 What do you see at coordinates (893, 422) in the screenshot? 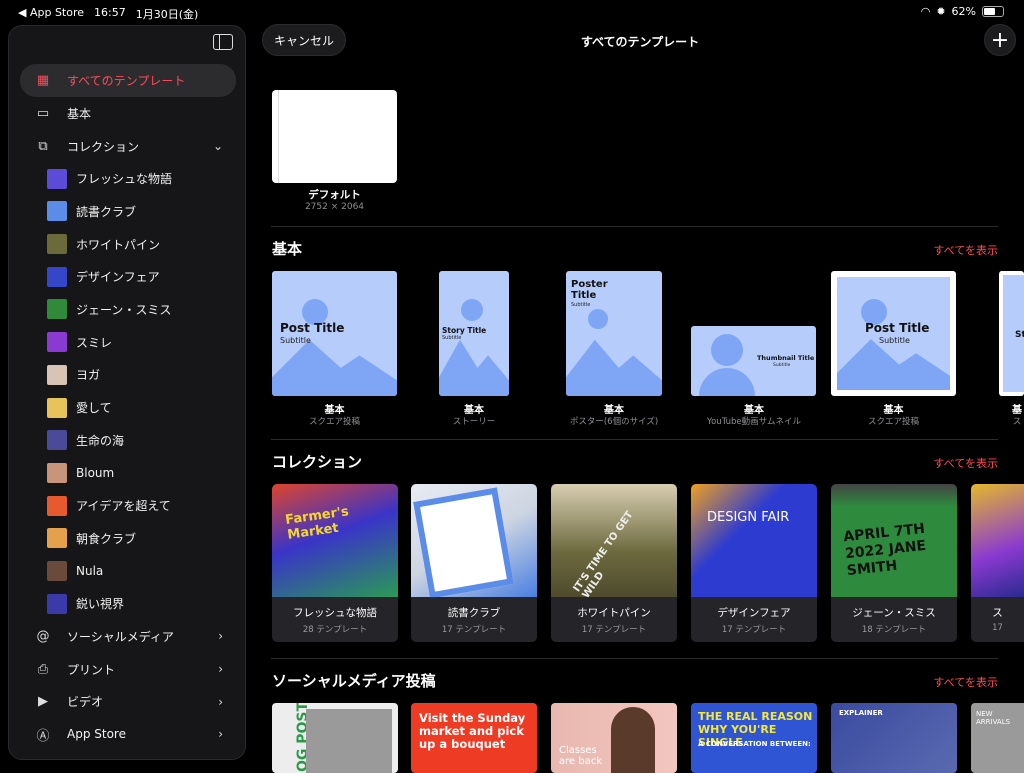
I see `template-kind: スクエア投稿` at bounding box center [893, 422].